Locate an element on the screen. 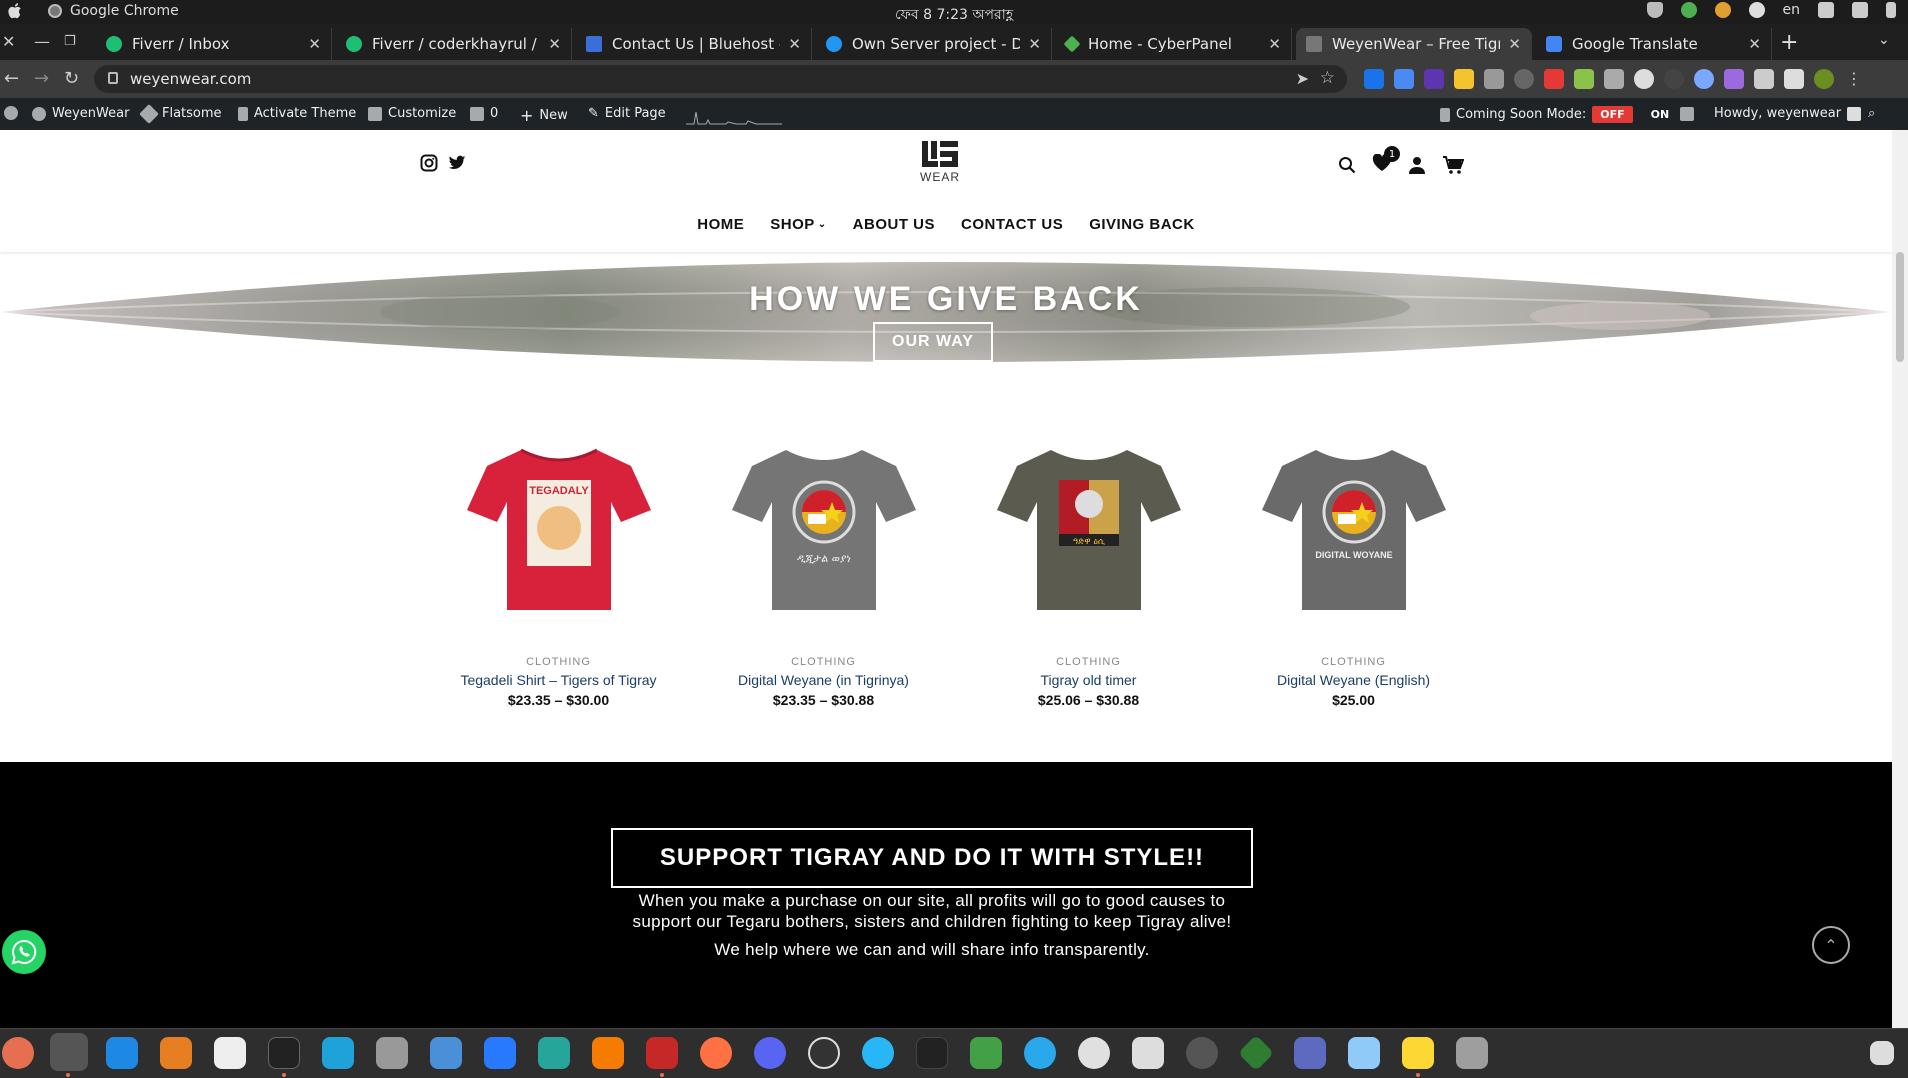 The height and width of the screenshot is (1078, 1908). appstore-icon is located at coordinates (122, 1053).